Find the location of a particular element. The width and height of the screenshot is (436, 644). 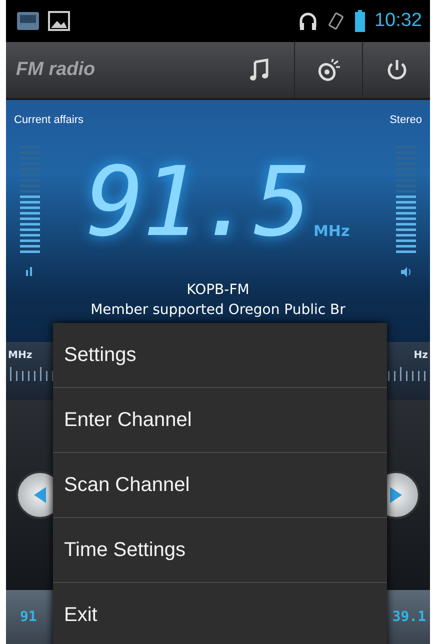

frequency-readout: 91.5 is located at coordinates (198, 202).